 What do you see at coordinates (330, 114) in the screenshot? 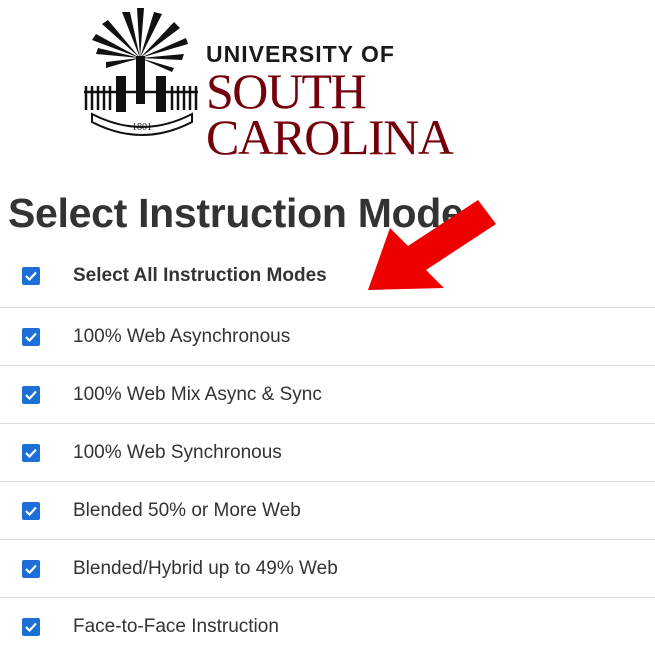
I see `wordmark-line2: SOUTH CAROLINA` at bounding box center [330, 114].